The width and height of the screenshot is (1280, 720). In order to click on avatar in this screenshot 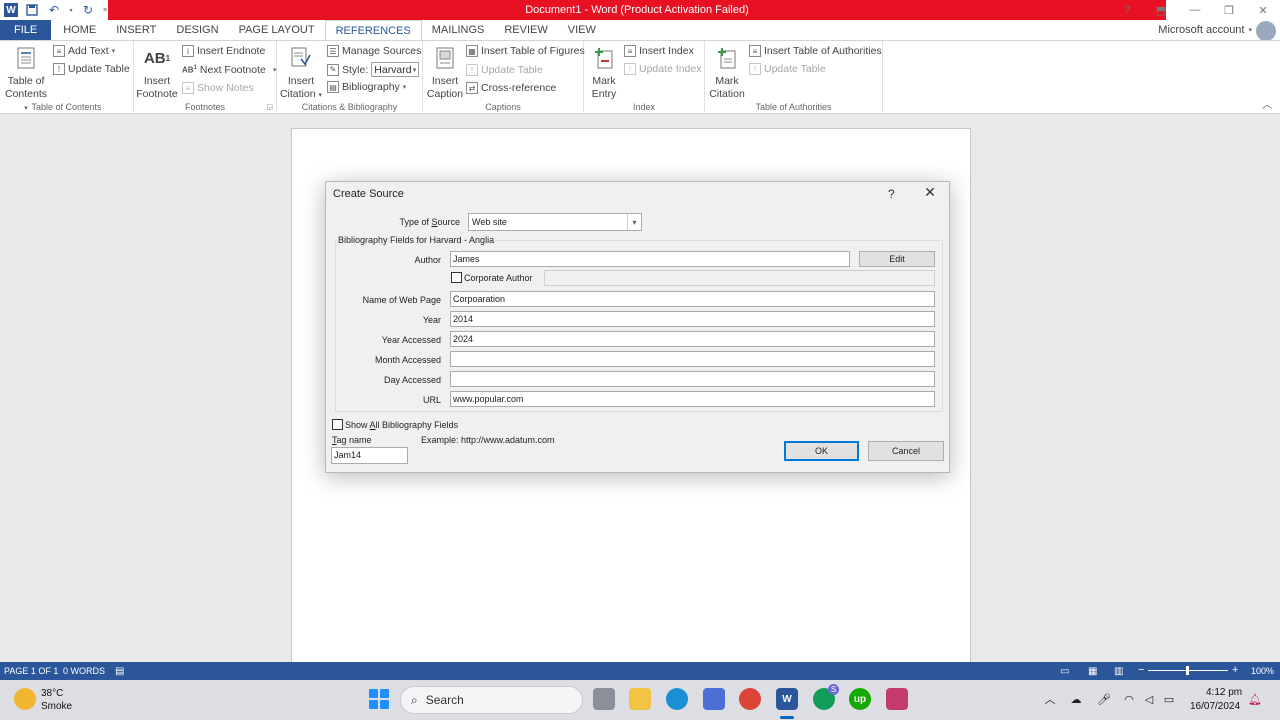, I will do `click(1266, 31)`.